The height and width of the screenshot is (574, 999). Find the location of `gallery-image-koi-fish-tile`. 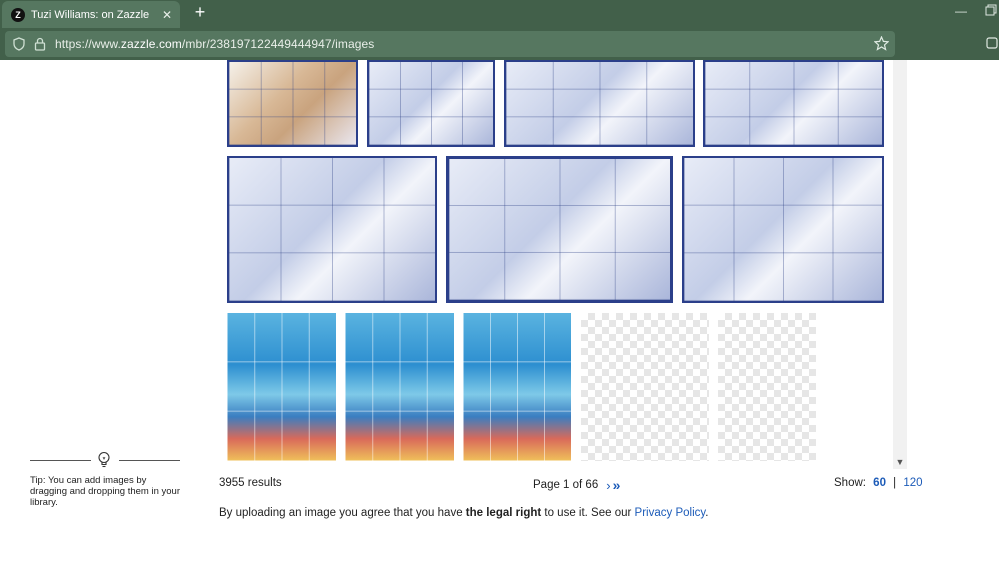

gallery-image-koi-fish-tile is located at coordinates (793, 103).